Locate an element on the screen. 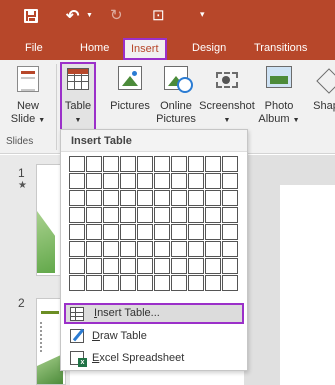 This screenshot has width=335, height=385. screenshot-button: Screenshot ▼ is located at coordinates (227, 96).